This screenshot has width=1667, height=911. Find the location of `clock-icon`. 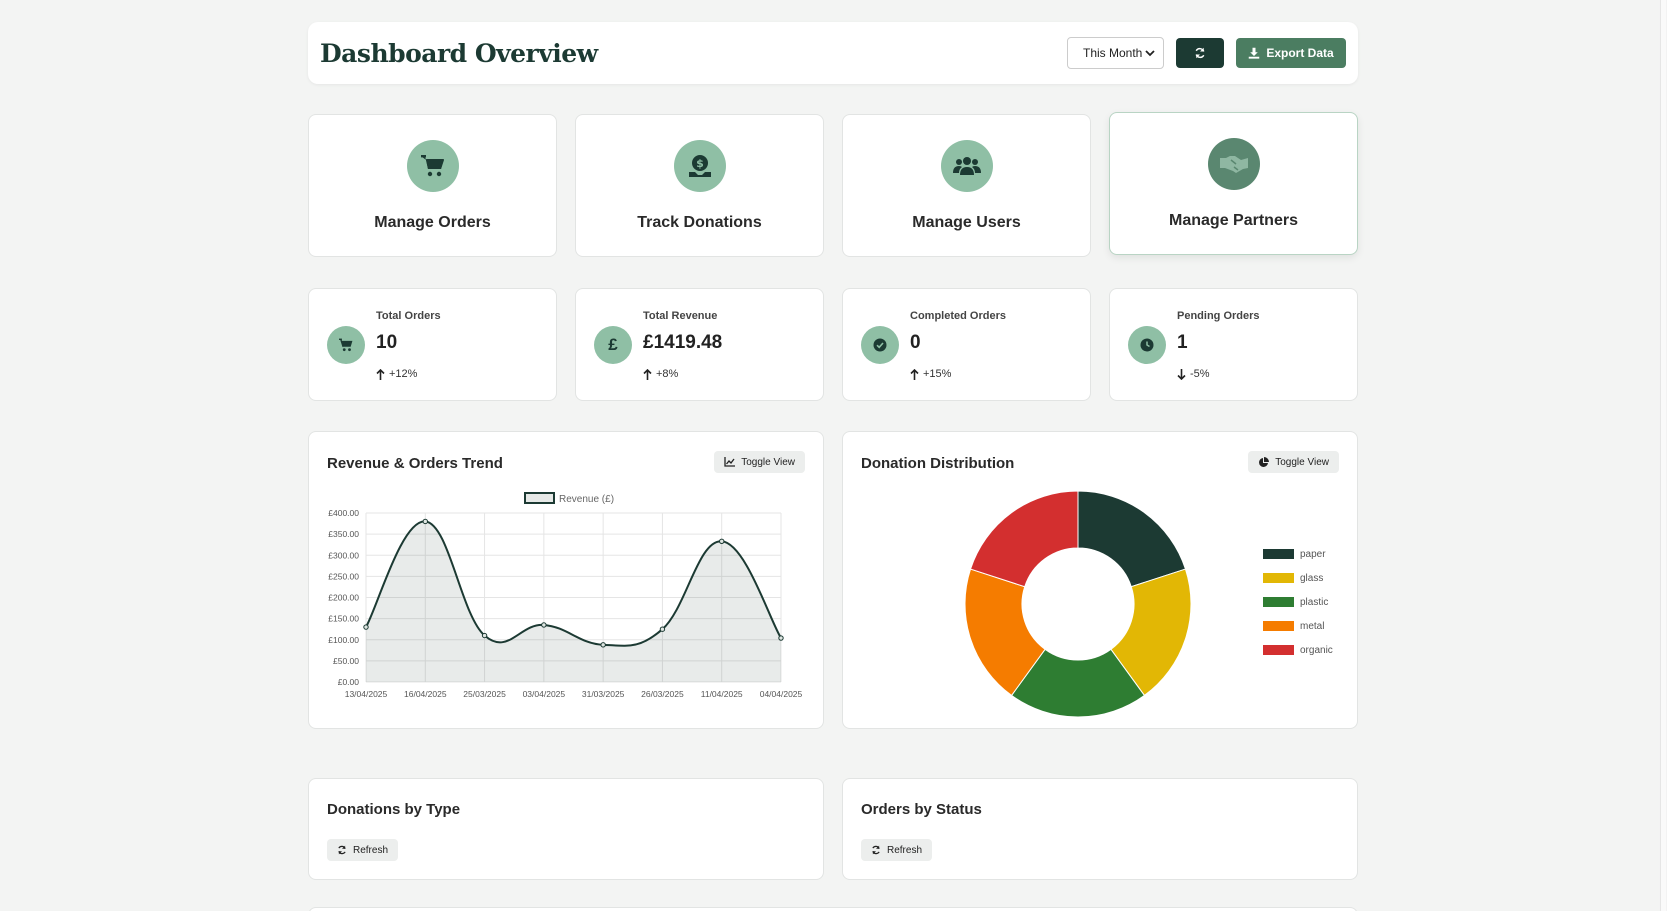

clock-icon is located at coordinates (1147, 345).